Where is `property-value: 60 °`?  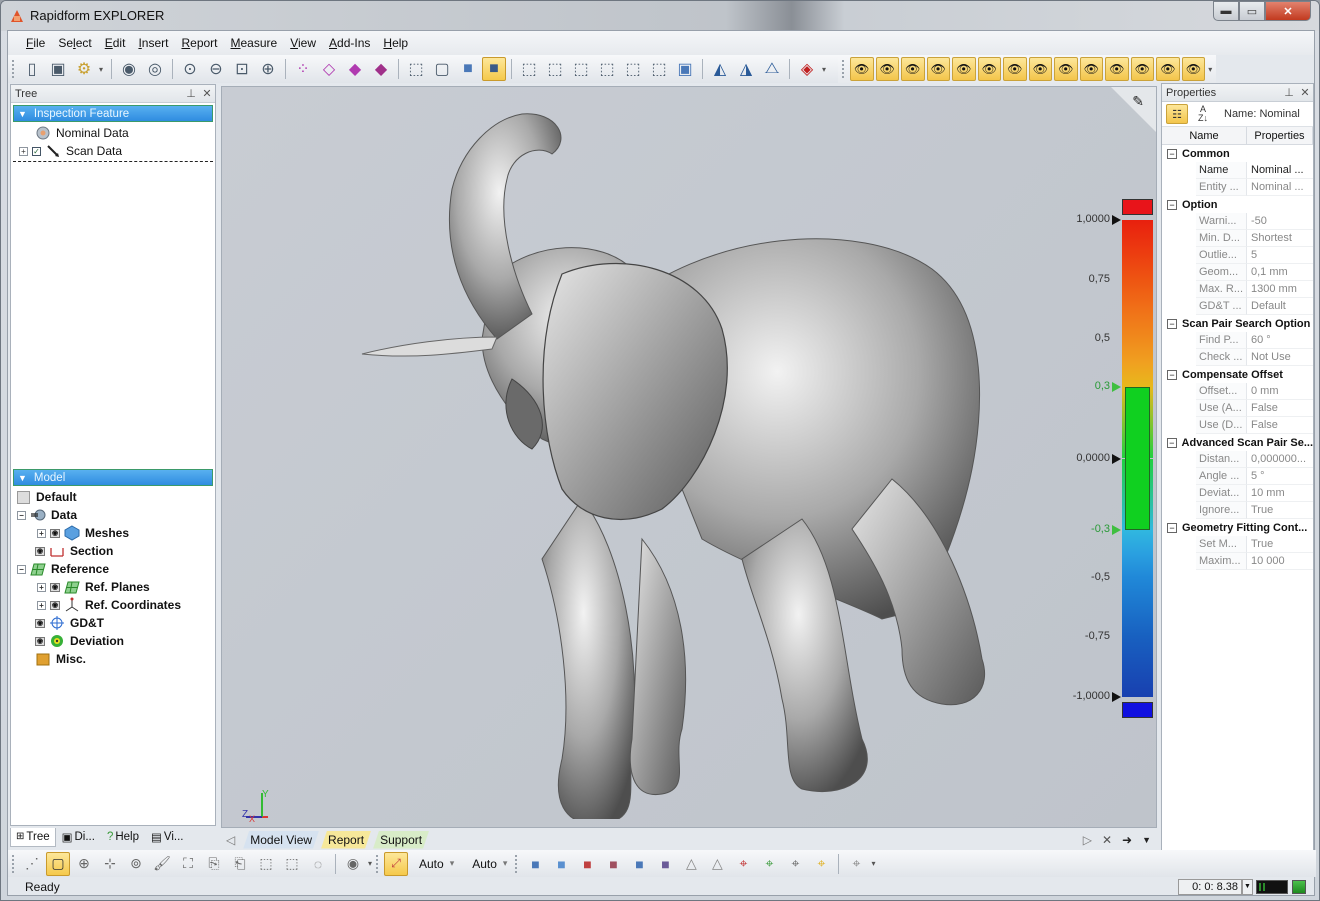
property-value: 60 ° is located at coordinates (1280, 340).